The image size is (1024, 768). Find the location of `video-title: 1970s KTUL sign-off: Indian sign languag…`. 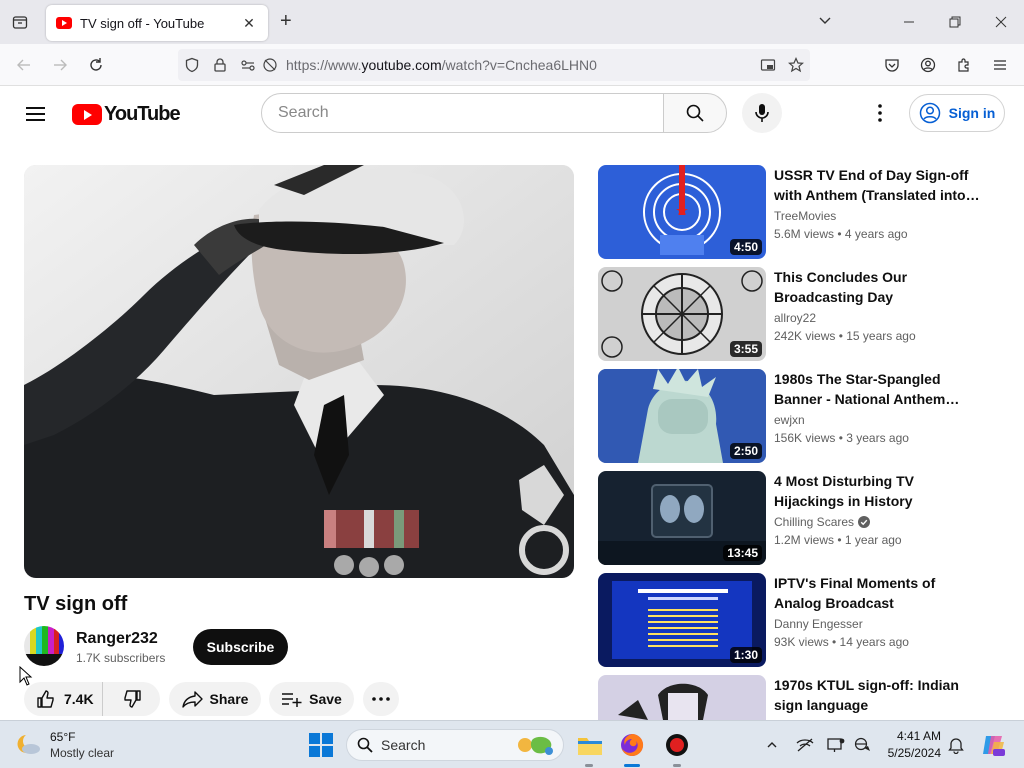

video-title: 1970s KTUL sign-off: Indian sign languag… is located at coordinates (879, 695).